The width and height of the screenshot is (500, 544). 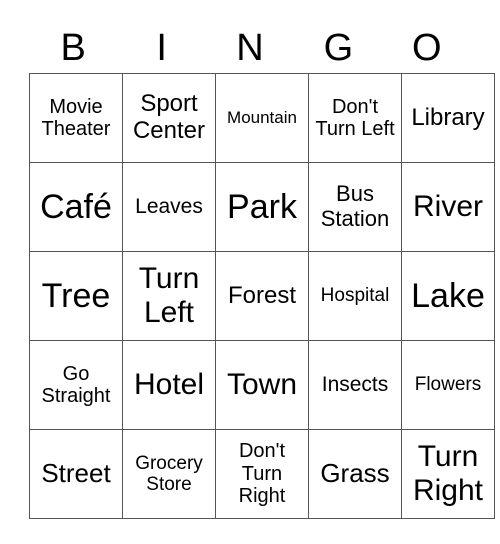 What do you see at coordinates (76, 474) in the screenshot?
I see `bingo-cell: Street` at bounding box center [76, 474].